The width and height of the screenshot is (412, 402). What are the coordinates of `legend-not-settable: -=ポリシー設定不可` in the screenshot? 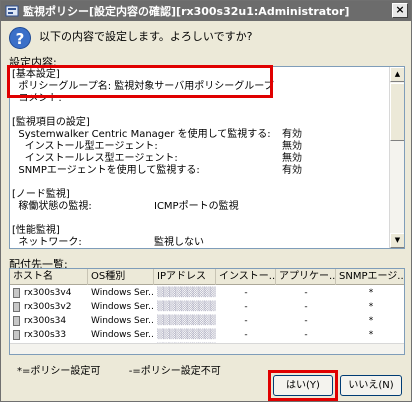 It's located at (174, 371).